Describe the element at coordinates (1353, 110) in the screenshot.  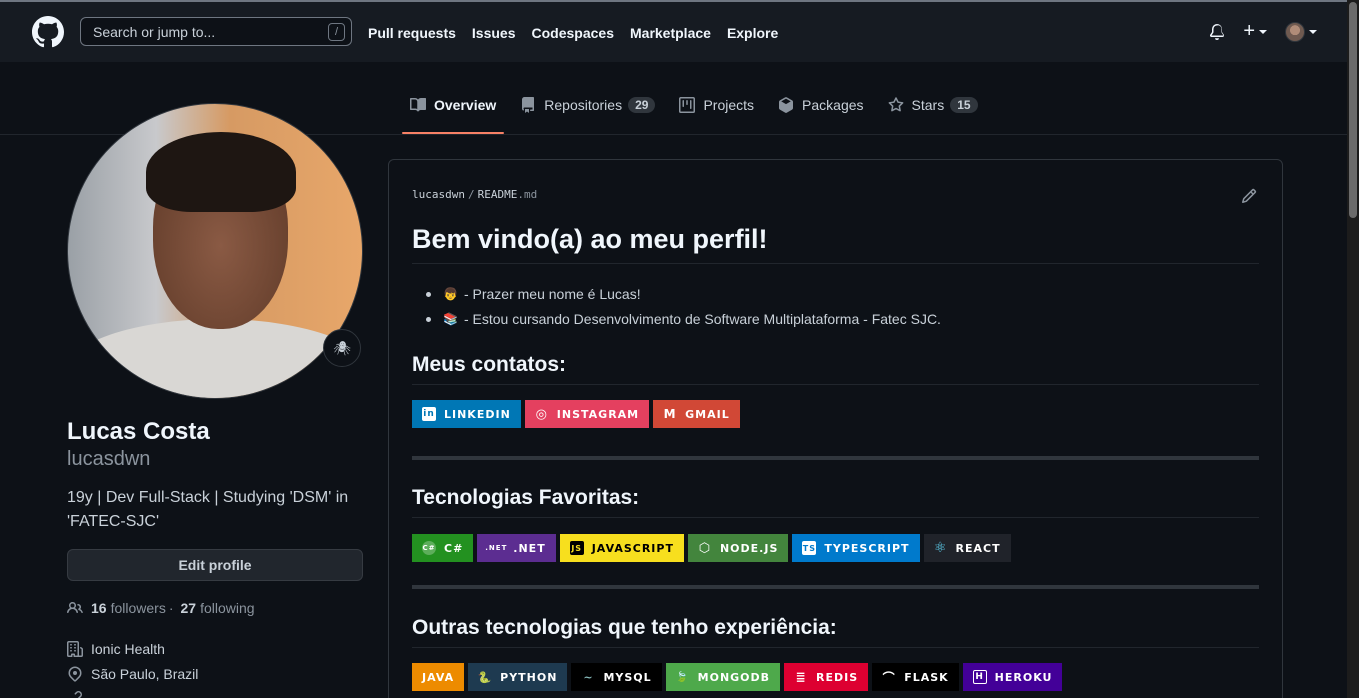
I see `scrollbar-thumb` at that location.